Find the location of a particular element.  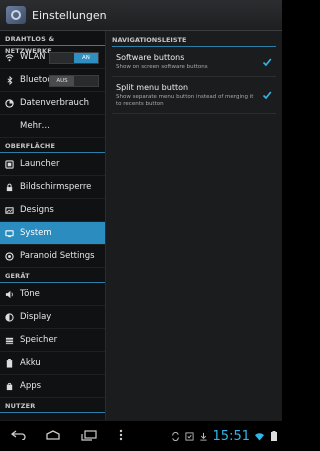

download-icon is located at coordinates (203, 436).